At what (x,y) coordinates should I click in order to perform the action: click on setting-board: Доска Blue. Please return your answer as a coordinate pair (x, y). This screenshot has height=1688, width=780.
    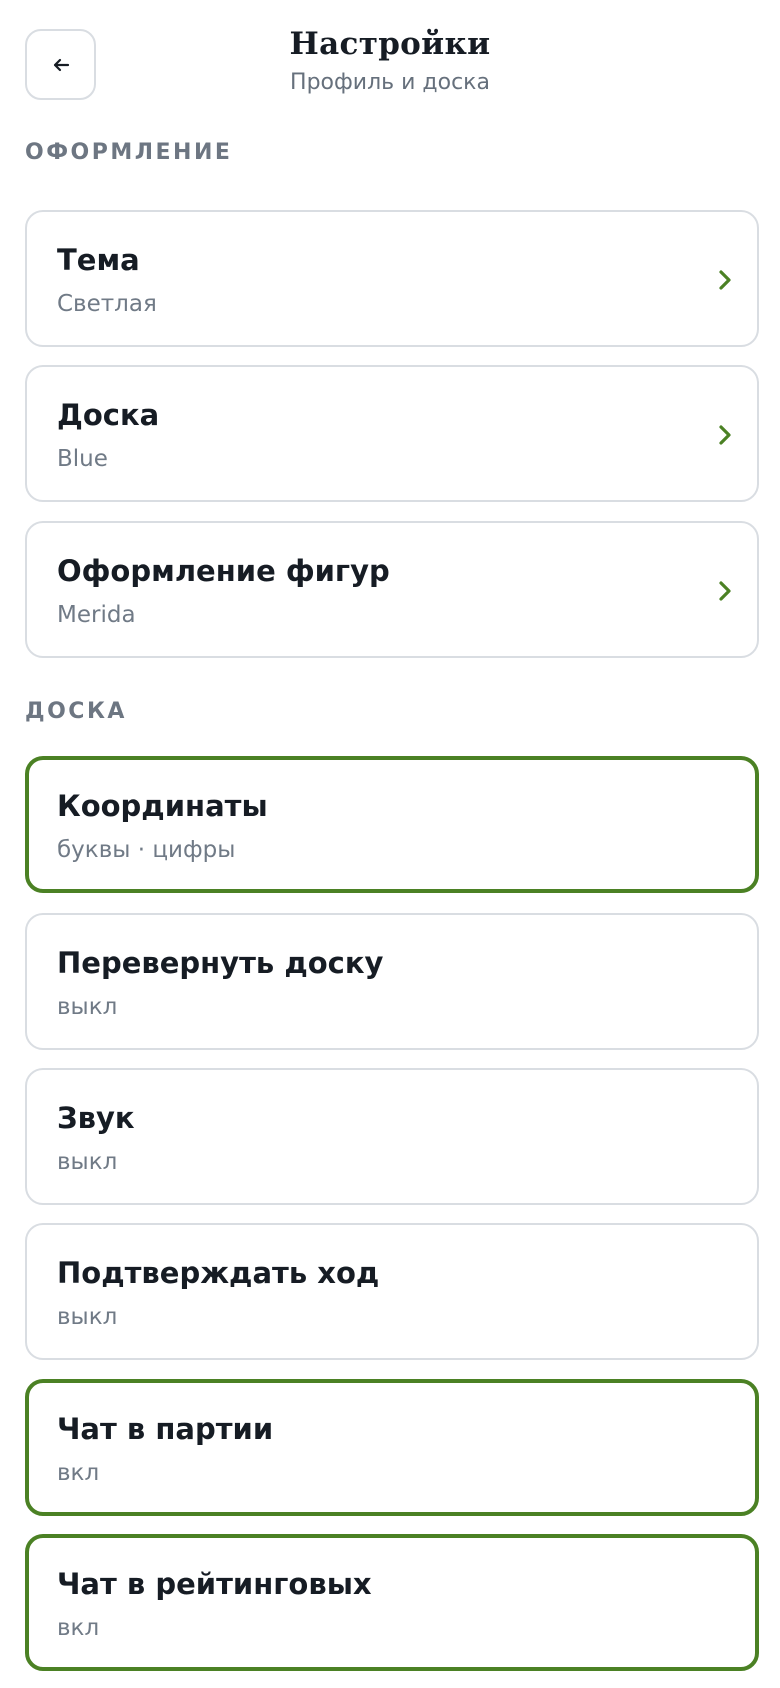
    Looking at the image, I should click on (392, 433).